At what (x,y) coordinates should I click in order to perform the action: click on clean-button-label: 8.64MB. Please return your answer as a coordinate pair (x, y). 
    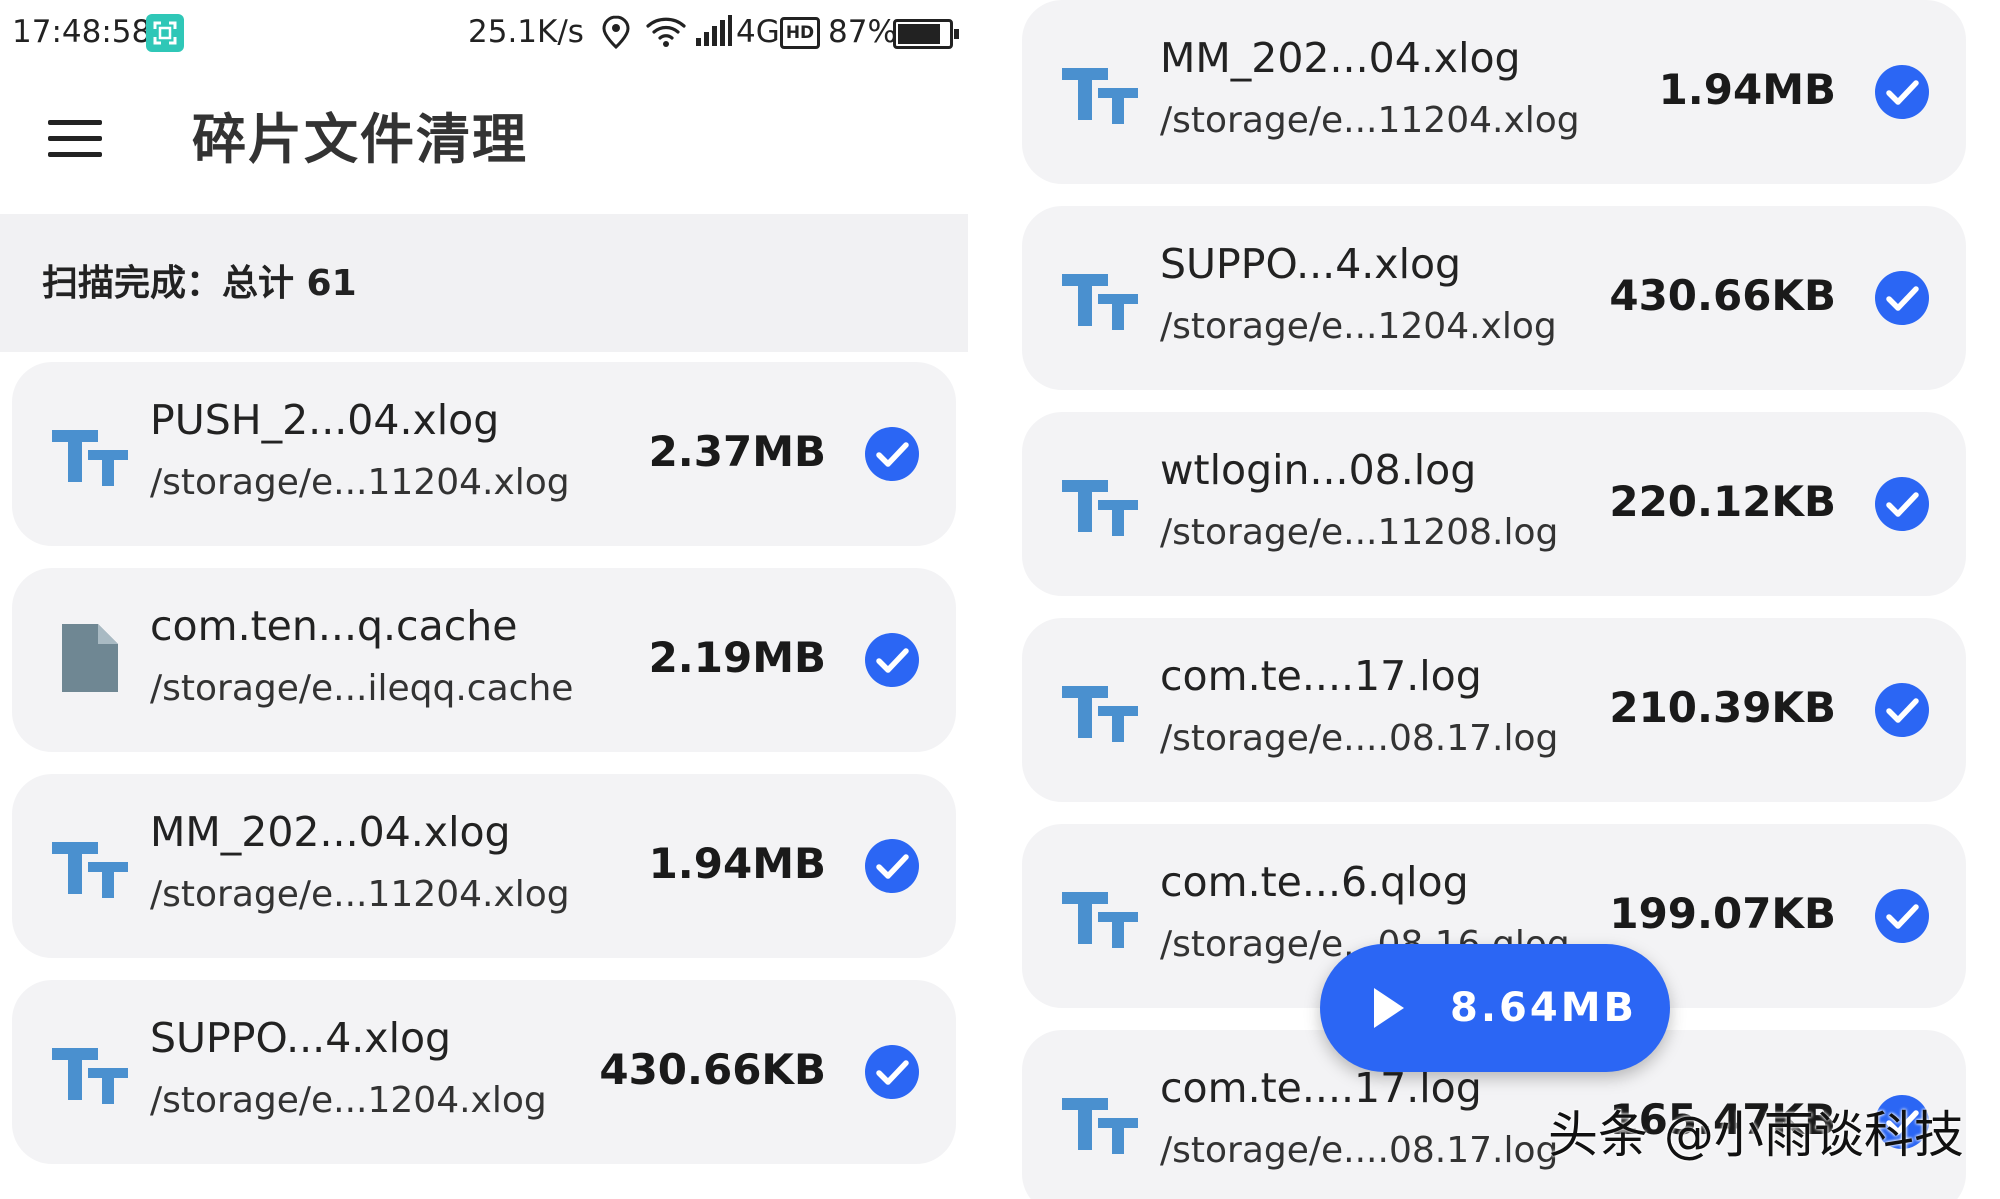
    Looking at the image, I should click on (1543, 1008).